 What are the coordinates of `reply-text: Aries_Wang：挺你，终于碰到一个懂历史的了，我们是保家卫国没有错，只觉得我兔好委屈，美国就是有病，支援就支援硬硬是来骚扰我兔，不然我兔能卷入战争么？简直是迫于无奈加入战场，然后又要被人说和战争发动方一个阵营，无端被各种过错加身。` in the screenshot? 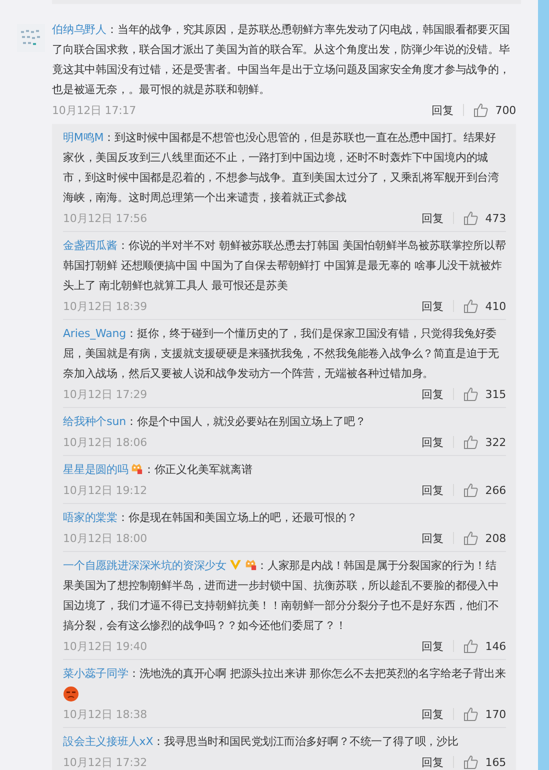 It's located at (281, 354).